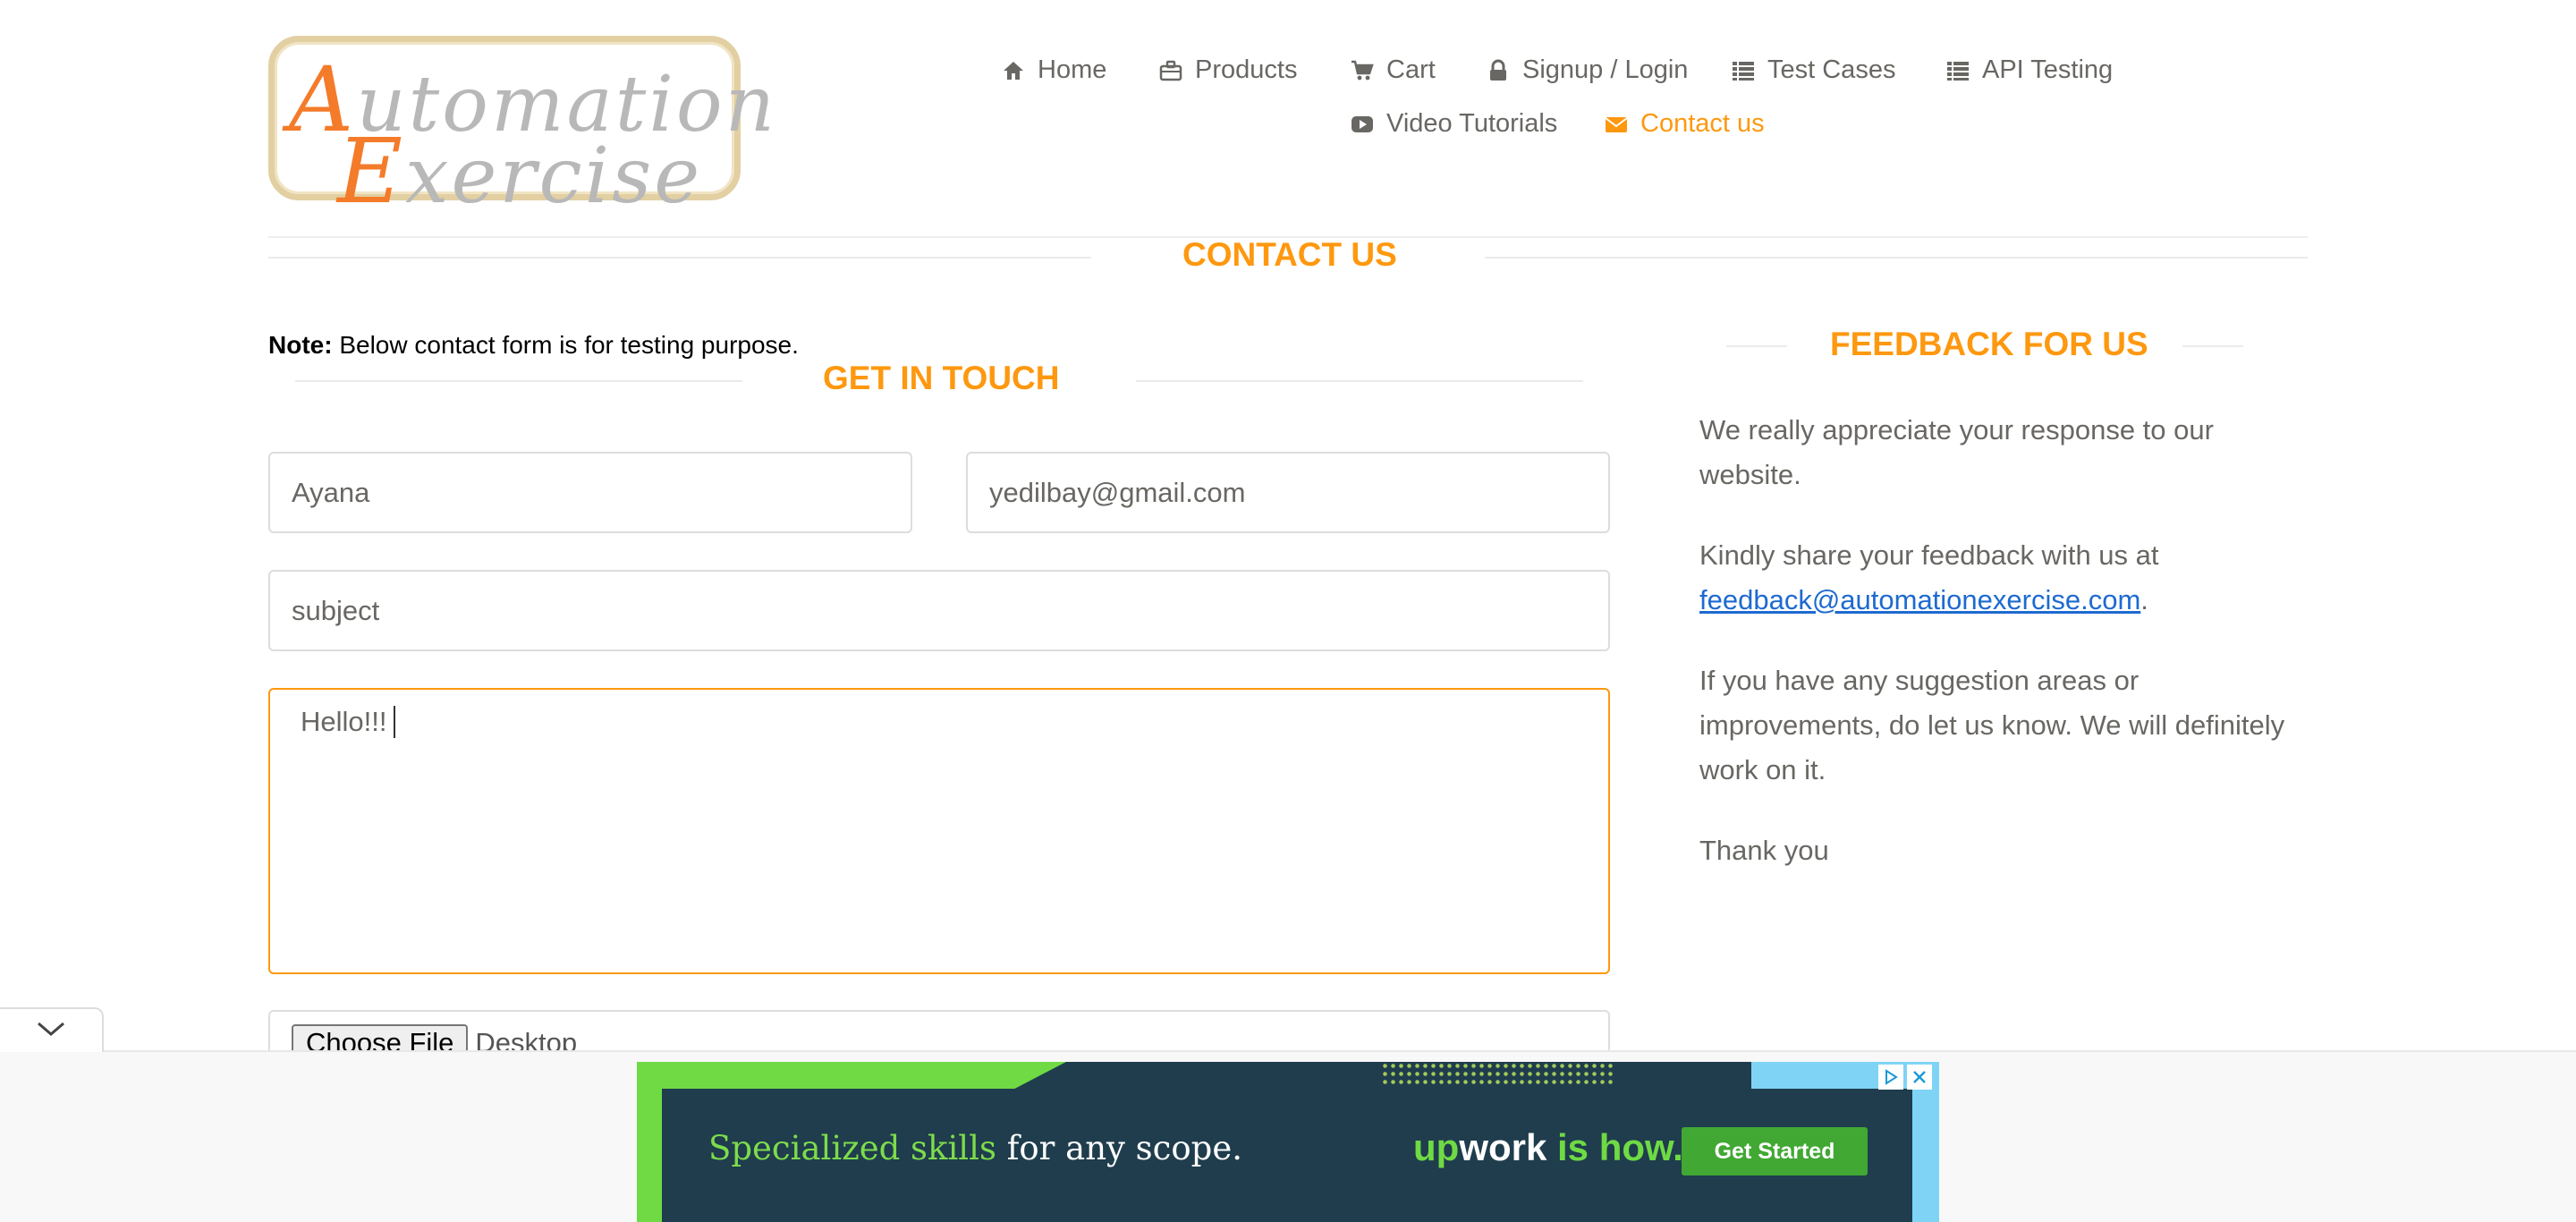  What do you see at coordinates (939, 831) in the screenshot?
I see `message-textarea: Hello!!!` at bounding box center [939, 831].